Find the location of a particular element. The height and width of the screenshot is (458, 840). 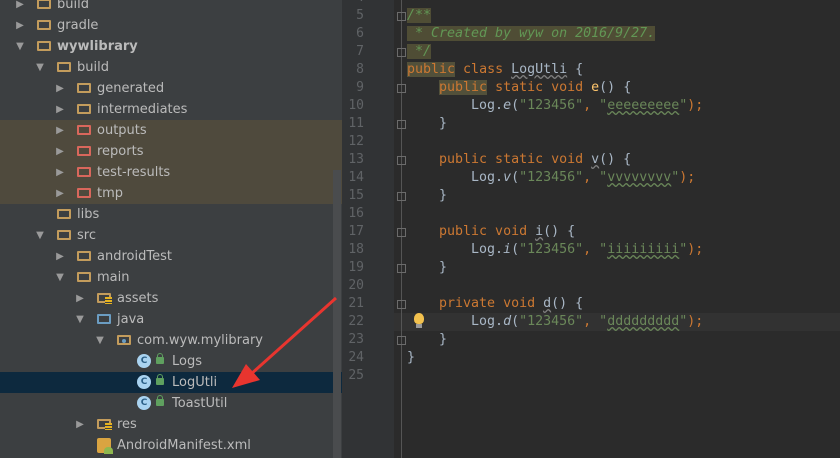

arrow-head is located at coordinates (246, 376).